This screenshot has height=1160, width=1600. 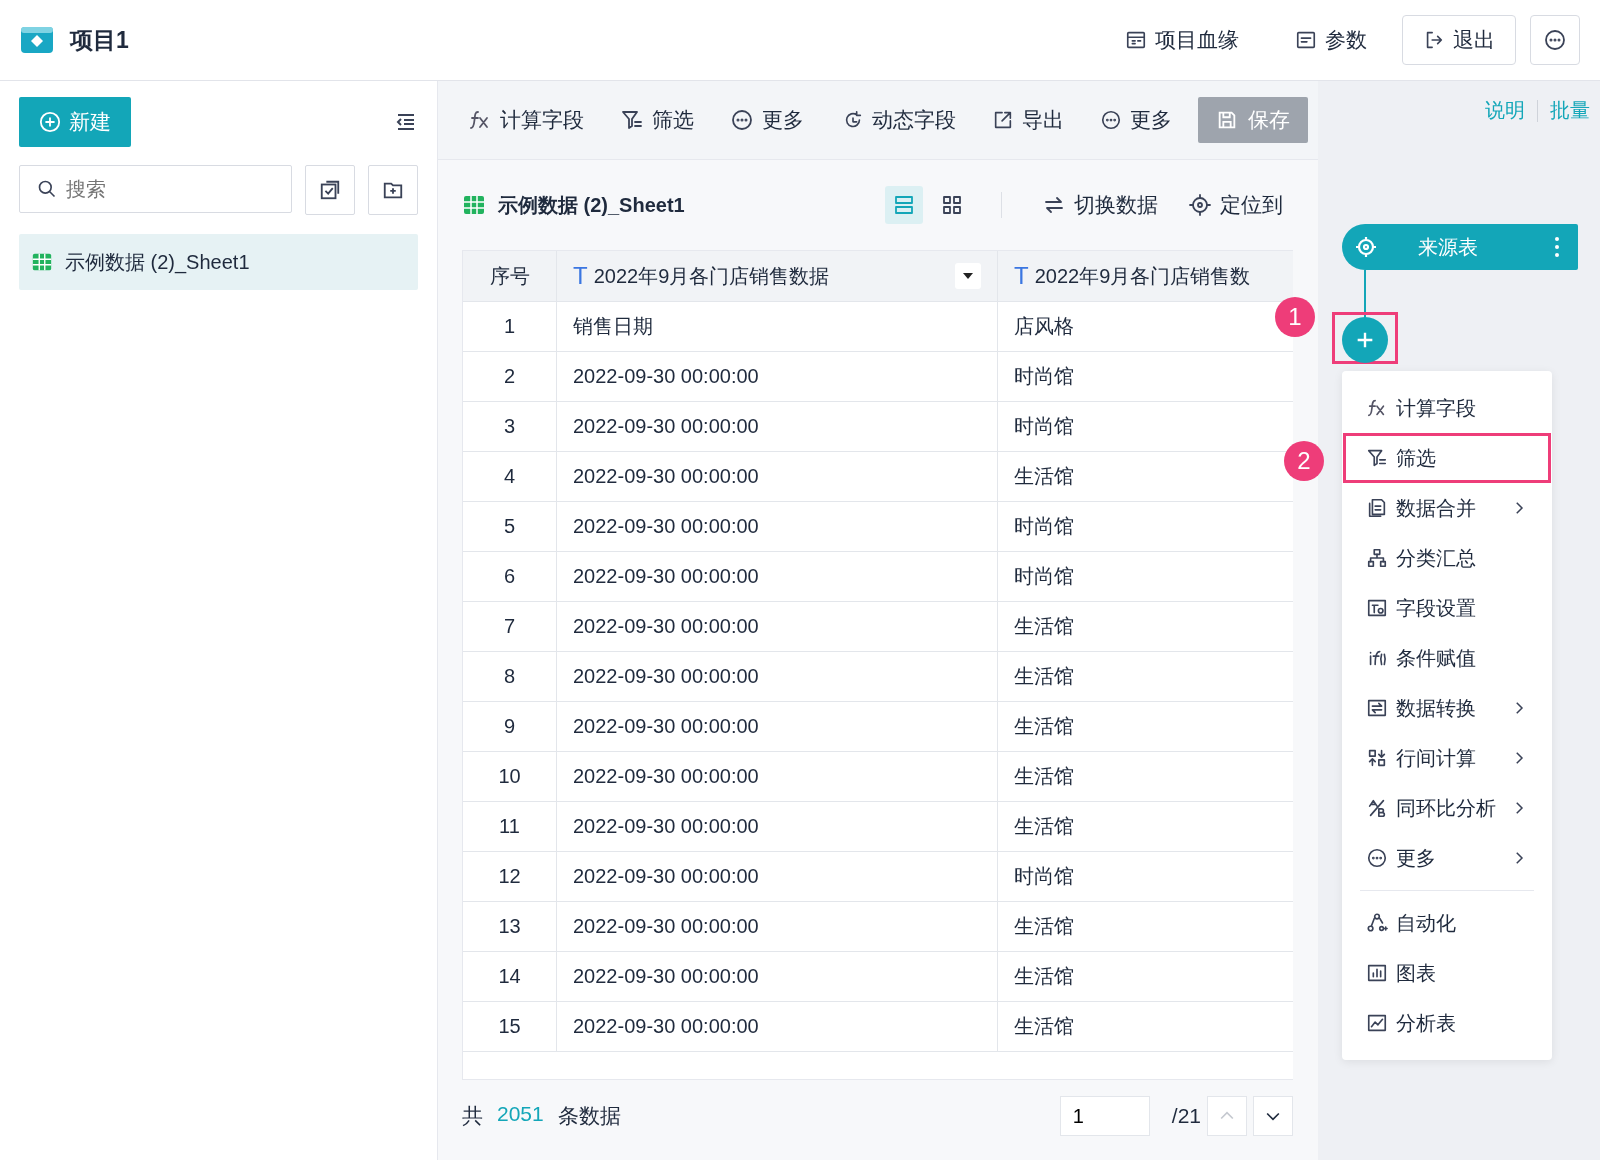 I want to click on header-button: 参数, so click(x=1331, y=40).